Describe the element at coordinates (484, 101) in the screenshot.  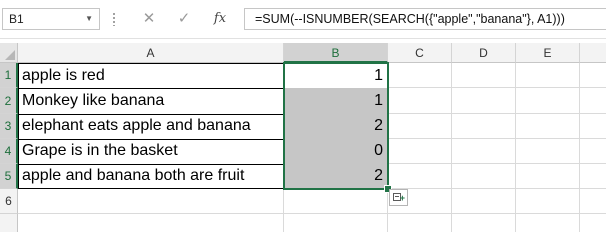
I see `cell-d2` at that location.